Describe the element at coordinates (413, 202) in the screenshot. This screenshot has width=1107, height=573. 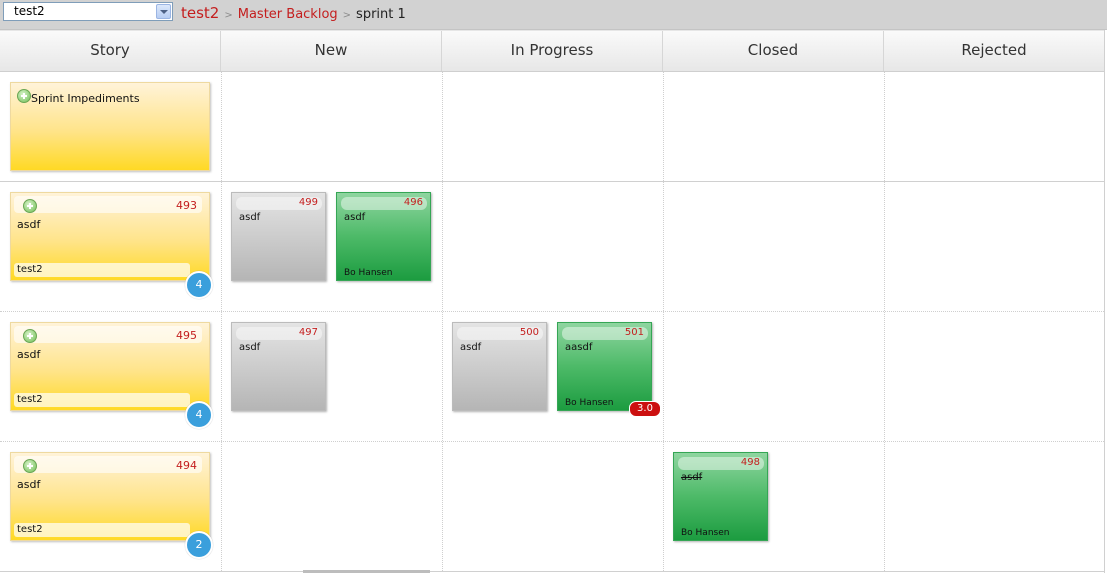
I see `task-id: 496` at that location.